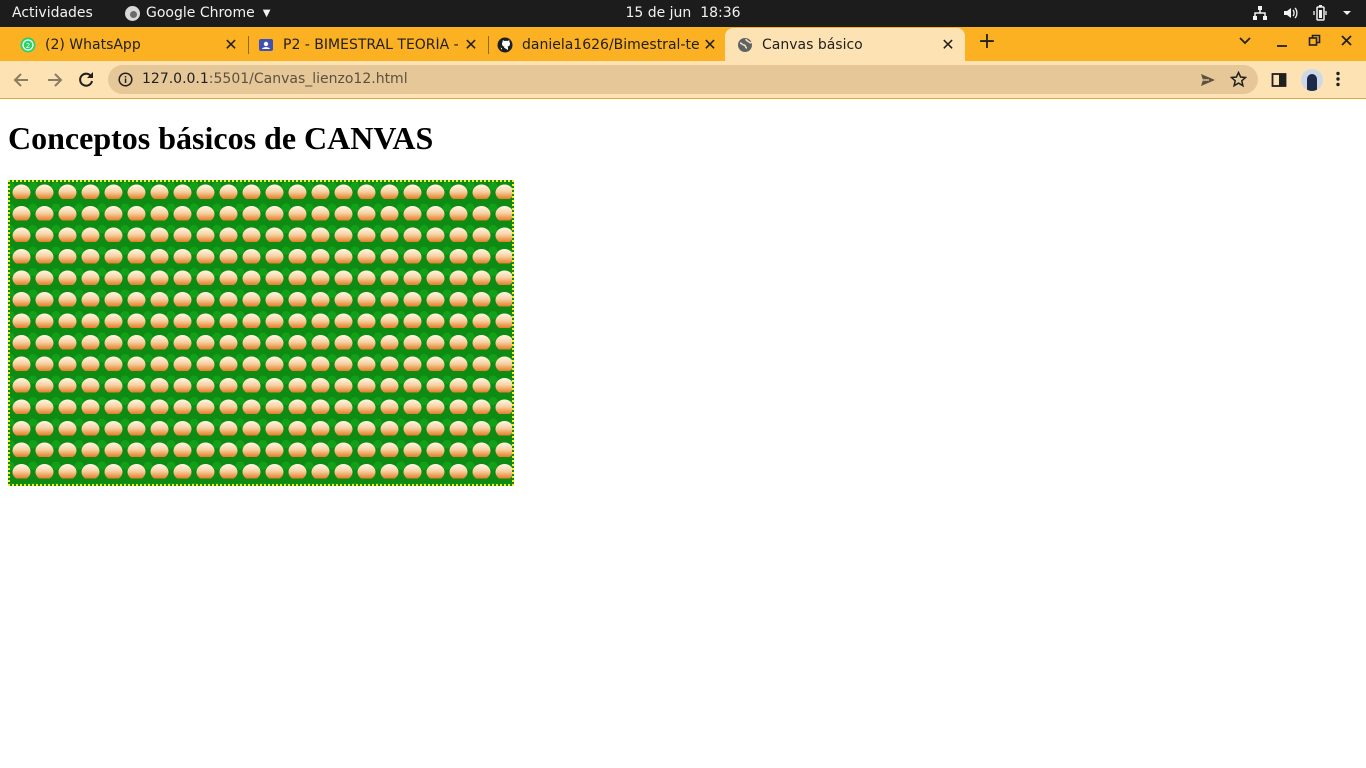  I want to click on chevron-down-icon, so click(1245, 41).